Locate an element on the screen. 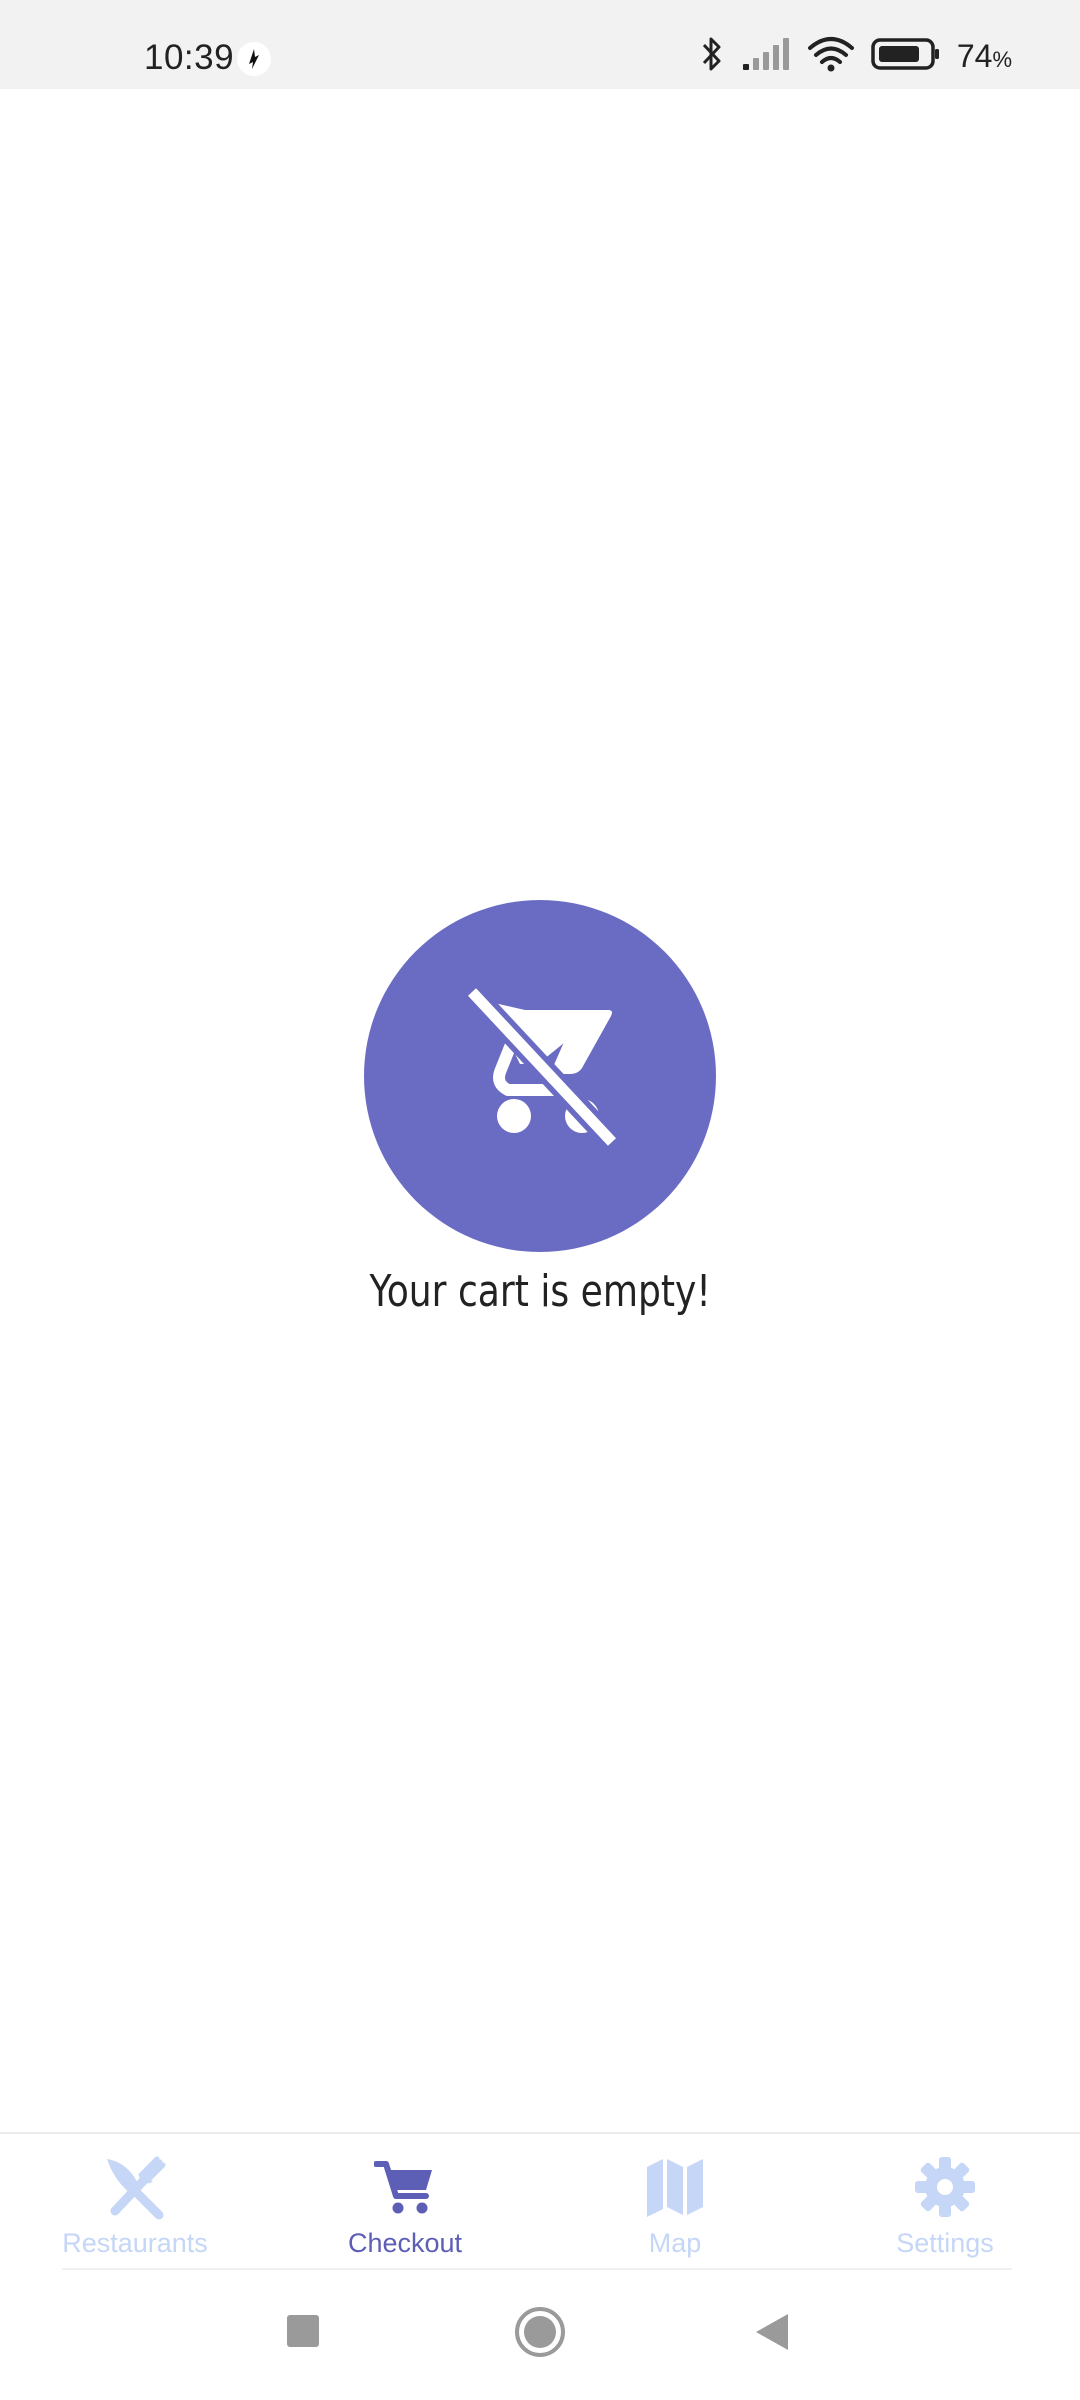  remove-shopping-cart-icon is located at coordinates (540, 1076).